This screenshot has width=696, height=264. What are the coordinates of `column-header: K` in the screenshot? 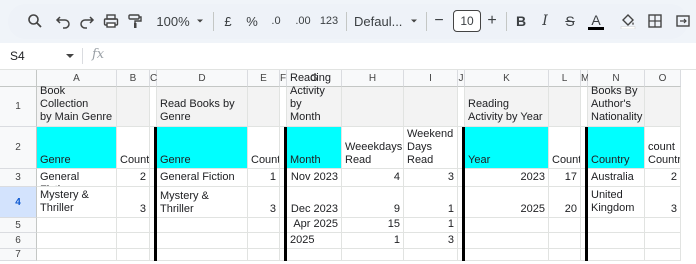 It's located at (507, 78).